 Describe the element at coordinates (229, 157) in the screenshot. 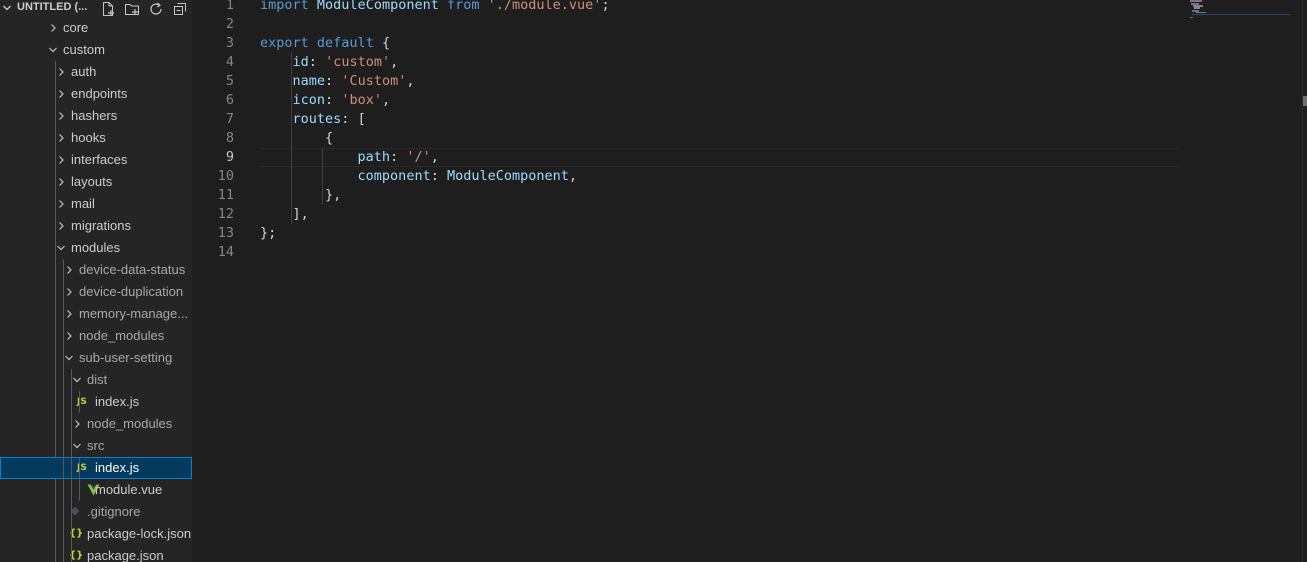

I see `line-number: 9` at that location.